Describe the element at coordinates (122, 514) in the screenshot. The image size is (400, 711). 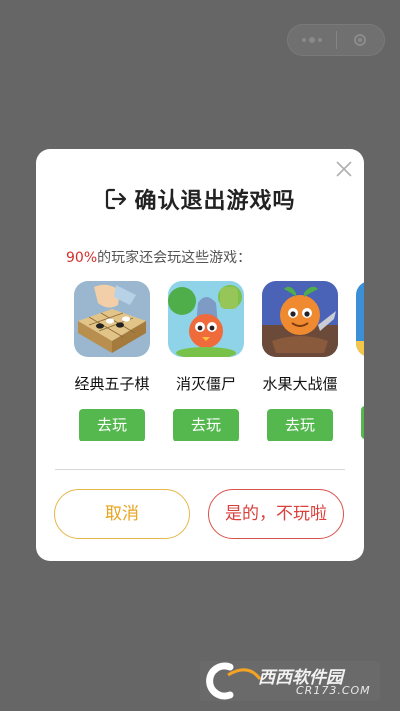
I see `cancel-button: 取消` at that location.